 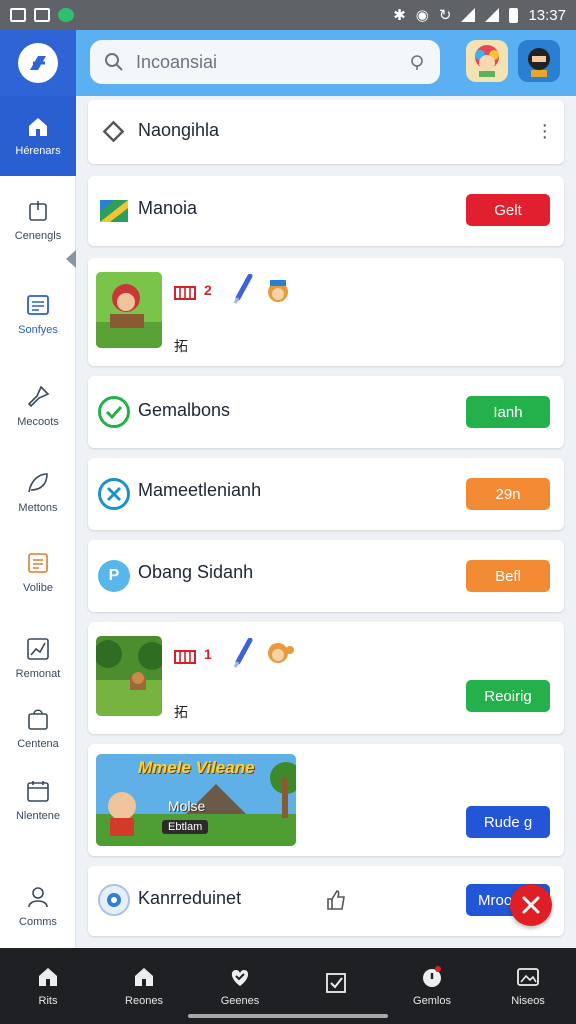 I want to click on app-icon, so click(x=114, y=211).